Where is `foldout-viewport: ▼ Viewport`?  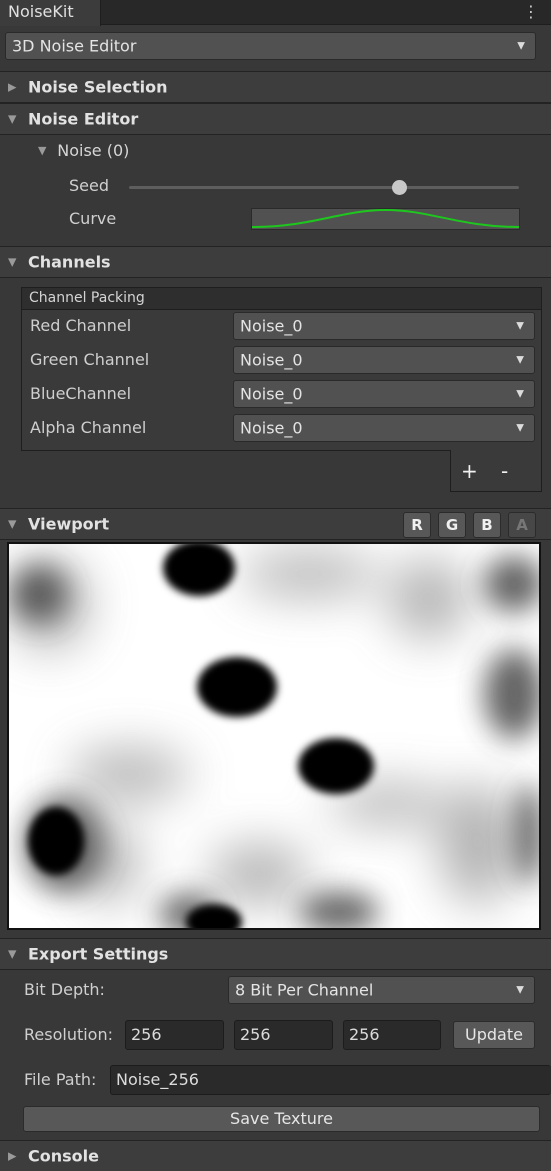
foldout-viewport: ▼ Viewport is located at coordinates (275, 524).